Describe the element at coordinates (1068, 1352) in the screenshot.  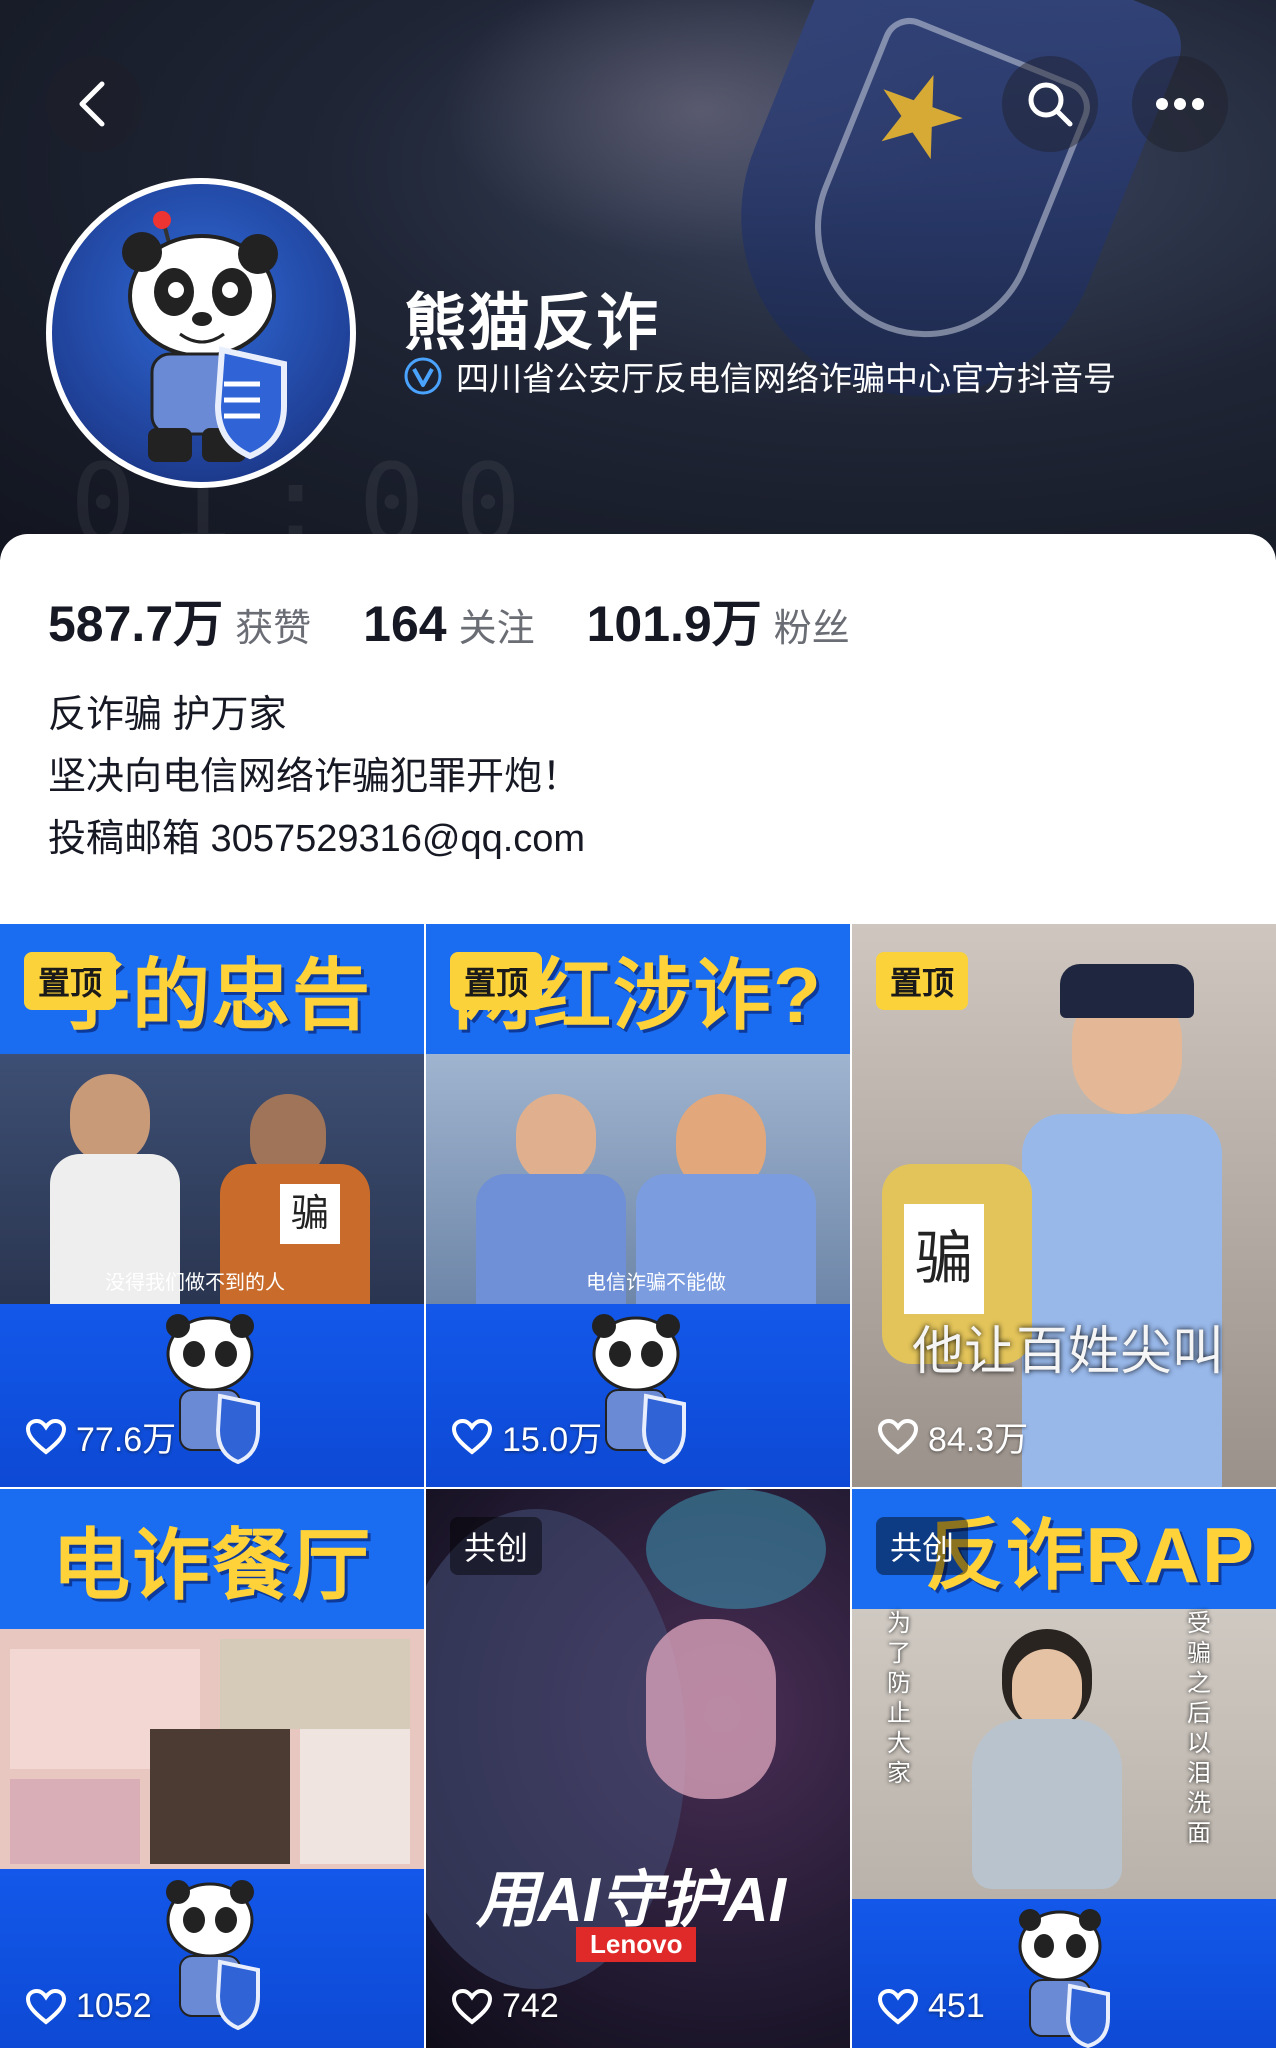
I see `video-overlay-text: 他让百姓尖叫` at that location.